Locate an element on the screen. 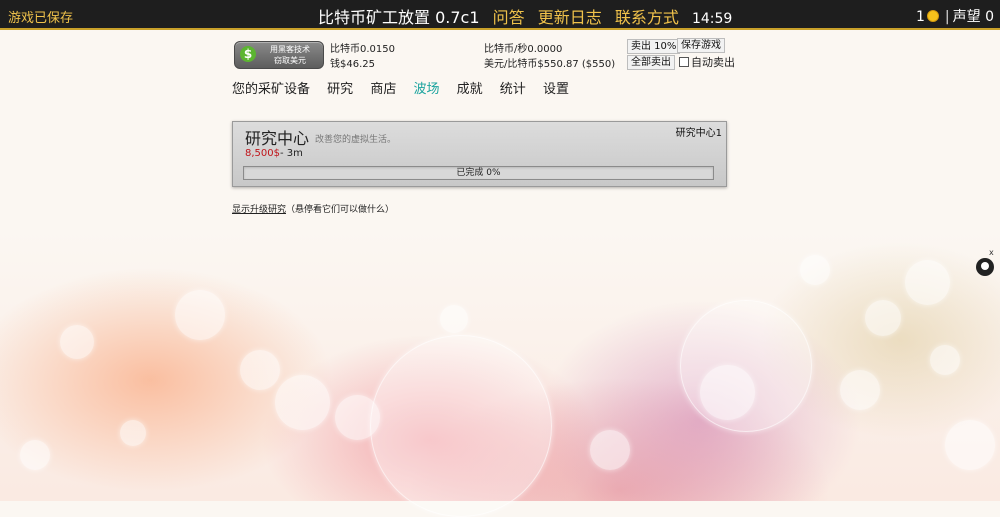 This screenshot has height=517, width=1000. research-price: 8,500$- 3m is located at coordinates (274, 153).